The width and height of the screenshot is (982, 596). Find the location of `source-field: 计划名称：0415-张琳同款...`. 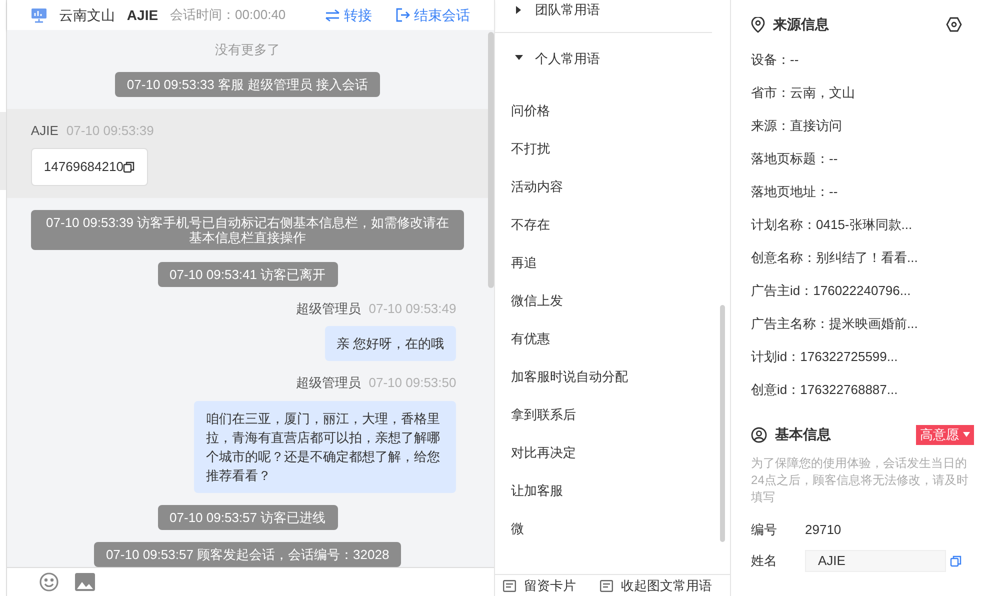

source-field: 计划名称：0415-张琳同款... is located at coordinates (856, 224).